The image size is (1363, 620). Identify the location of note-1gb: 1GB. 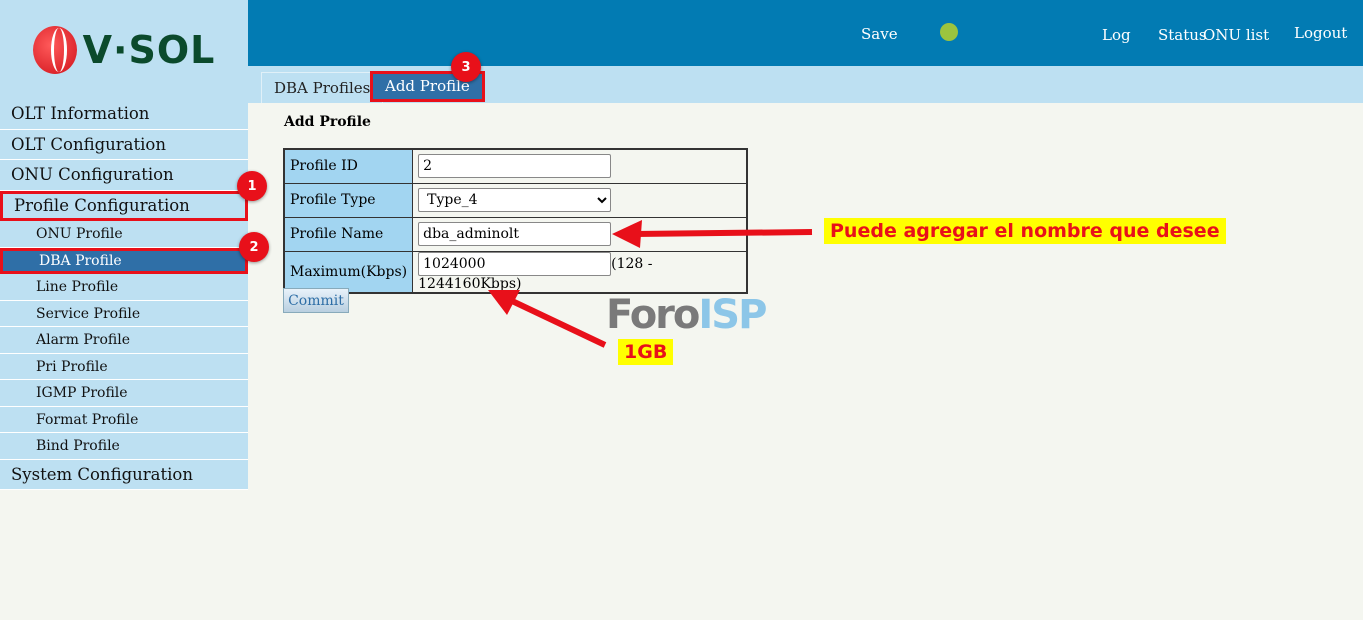
(646, 352).